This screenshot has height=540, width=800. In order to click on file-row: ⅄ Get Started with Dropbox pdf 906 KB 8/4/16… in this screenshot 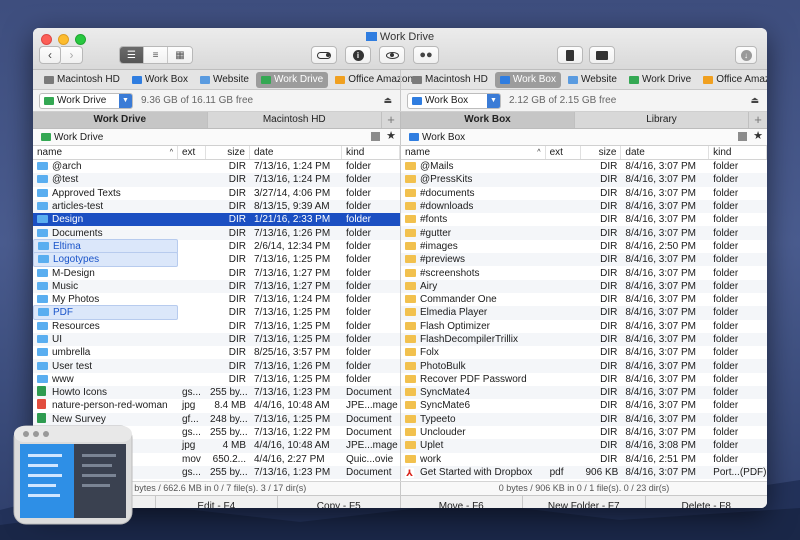, I will do `click(584, 472)`.